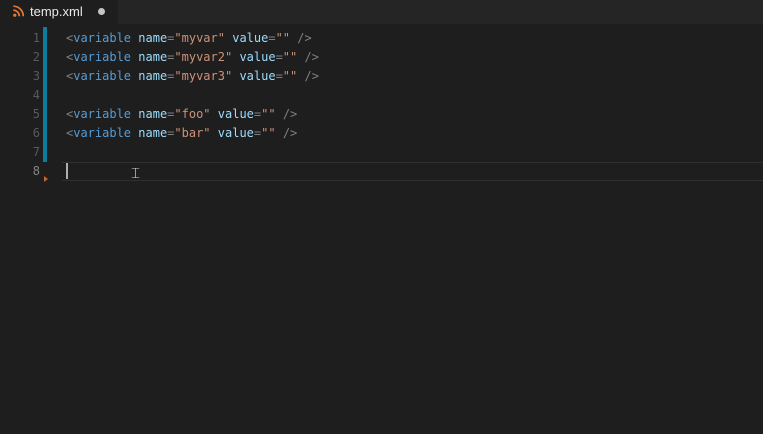  I want to click on rss-icon, so click(18, 11).